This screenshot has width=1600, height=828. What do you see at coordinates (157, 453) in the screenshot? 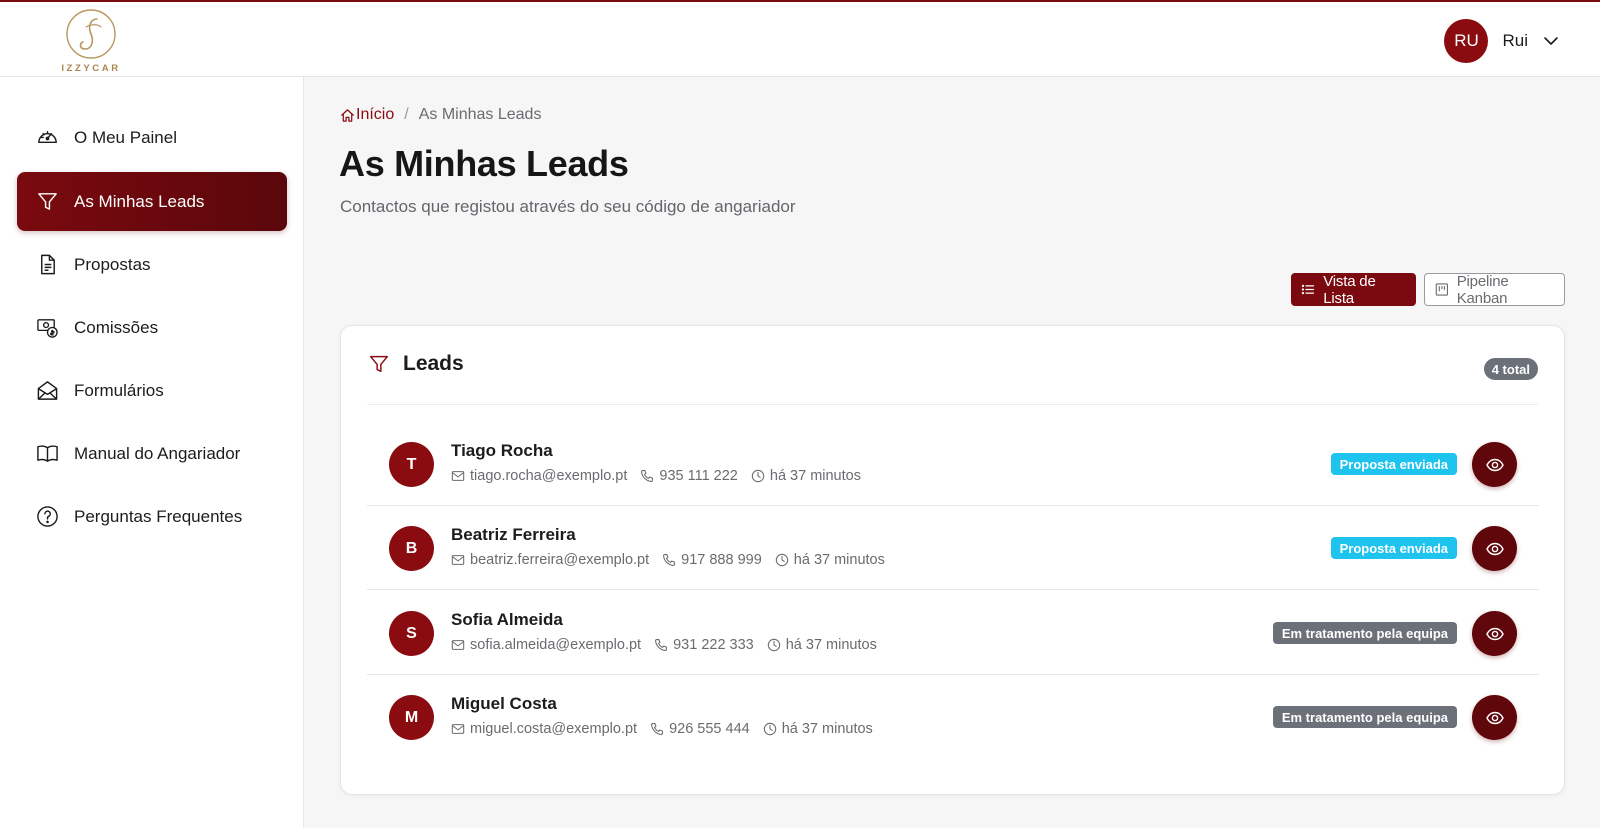
I see `sidebar-item-label: Manual do Angariador` at bounding box center [157, 453].